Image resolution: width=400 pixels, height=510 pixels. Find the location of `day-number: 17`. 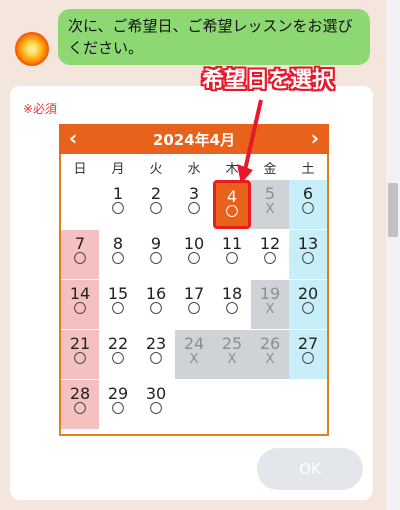

day-number: 17 is located at coordinates (194, 293).